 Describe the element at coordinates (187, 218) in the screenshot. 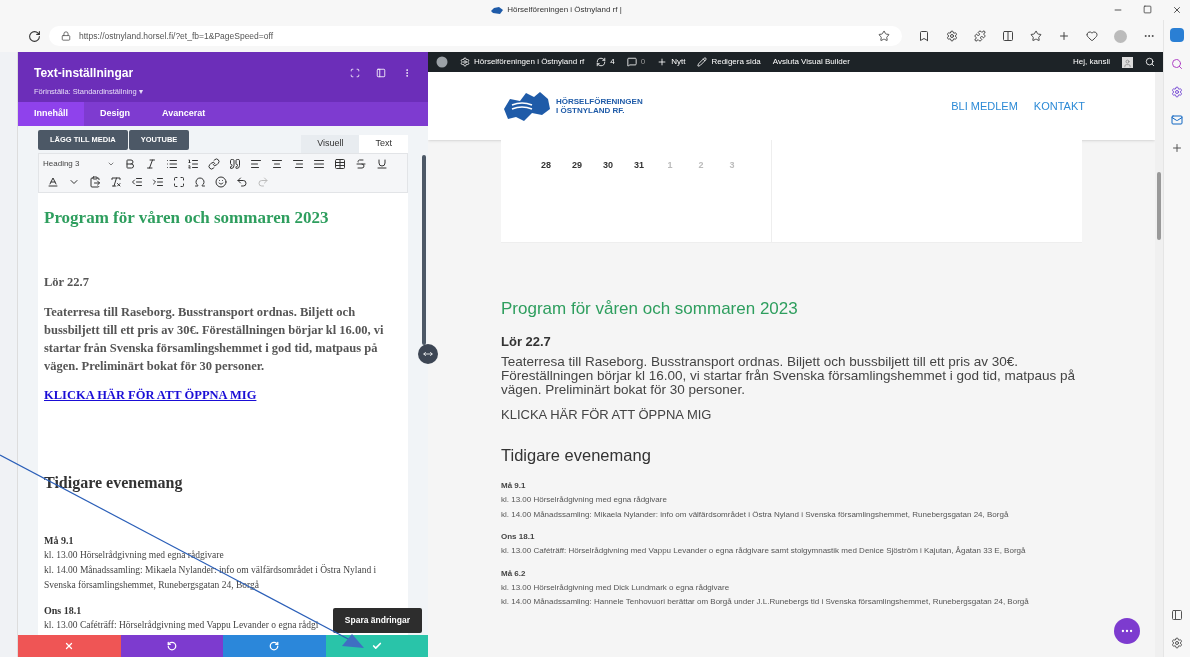

I see `editor-heading: Program för våren och sommaren 2023` at that location.